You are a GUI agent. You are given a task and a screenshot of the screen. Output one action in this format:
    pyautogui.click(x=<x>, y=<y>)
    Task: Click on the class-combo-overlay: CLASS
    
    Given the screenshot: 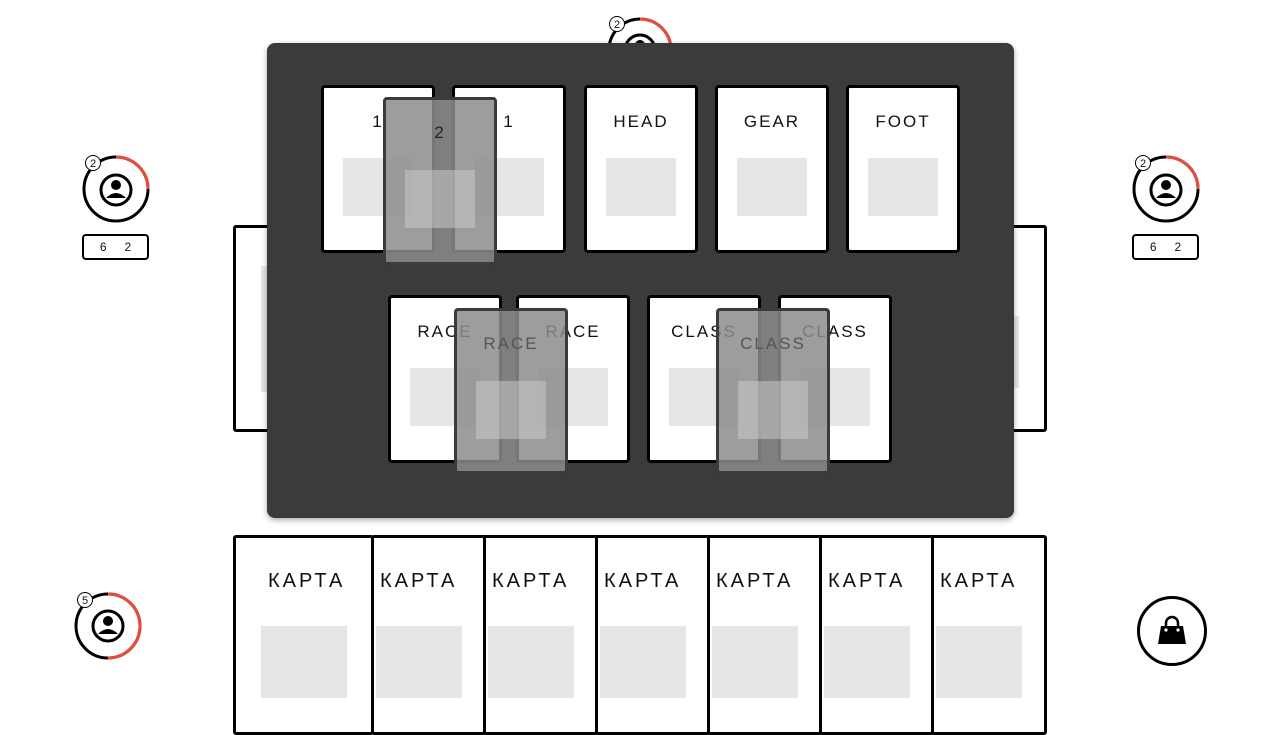 What is the action you would take?
    pyautogui.click(x=773, y=391)
    